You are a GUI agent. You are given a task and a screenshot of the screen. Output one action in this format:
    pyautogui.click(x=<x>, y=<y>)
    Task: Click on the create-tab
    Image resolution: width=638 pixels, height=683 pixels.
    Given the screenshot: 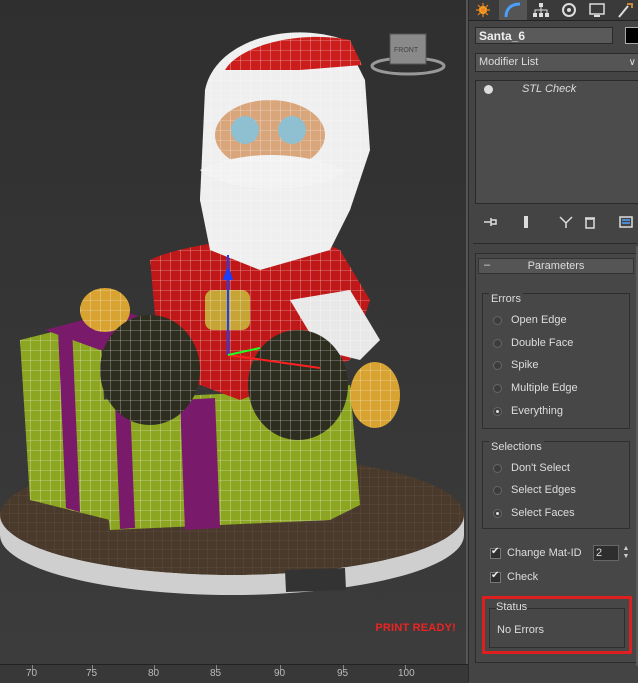 What is the action you would take?
    pyautogui.click(x=483, y=10)
    